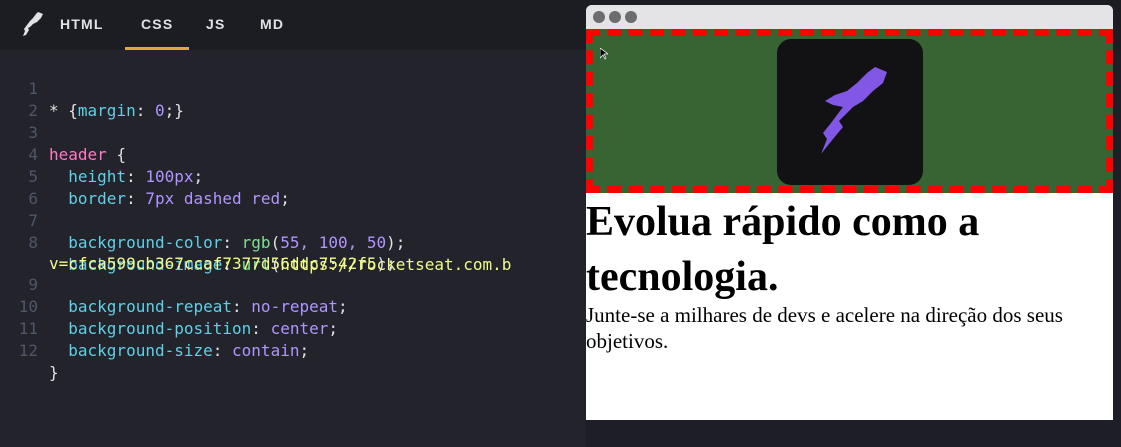  What do you see at coordinates (854, 110) in the screenshot?
I see `rocket-icon` at bounding box center [854, 110].